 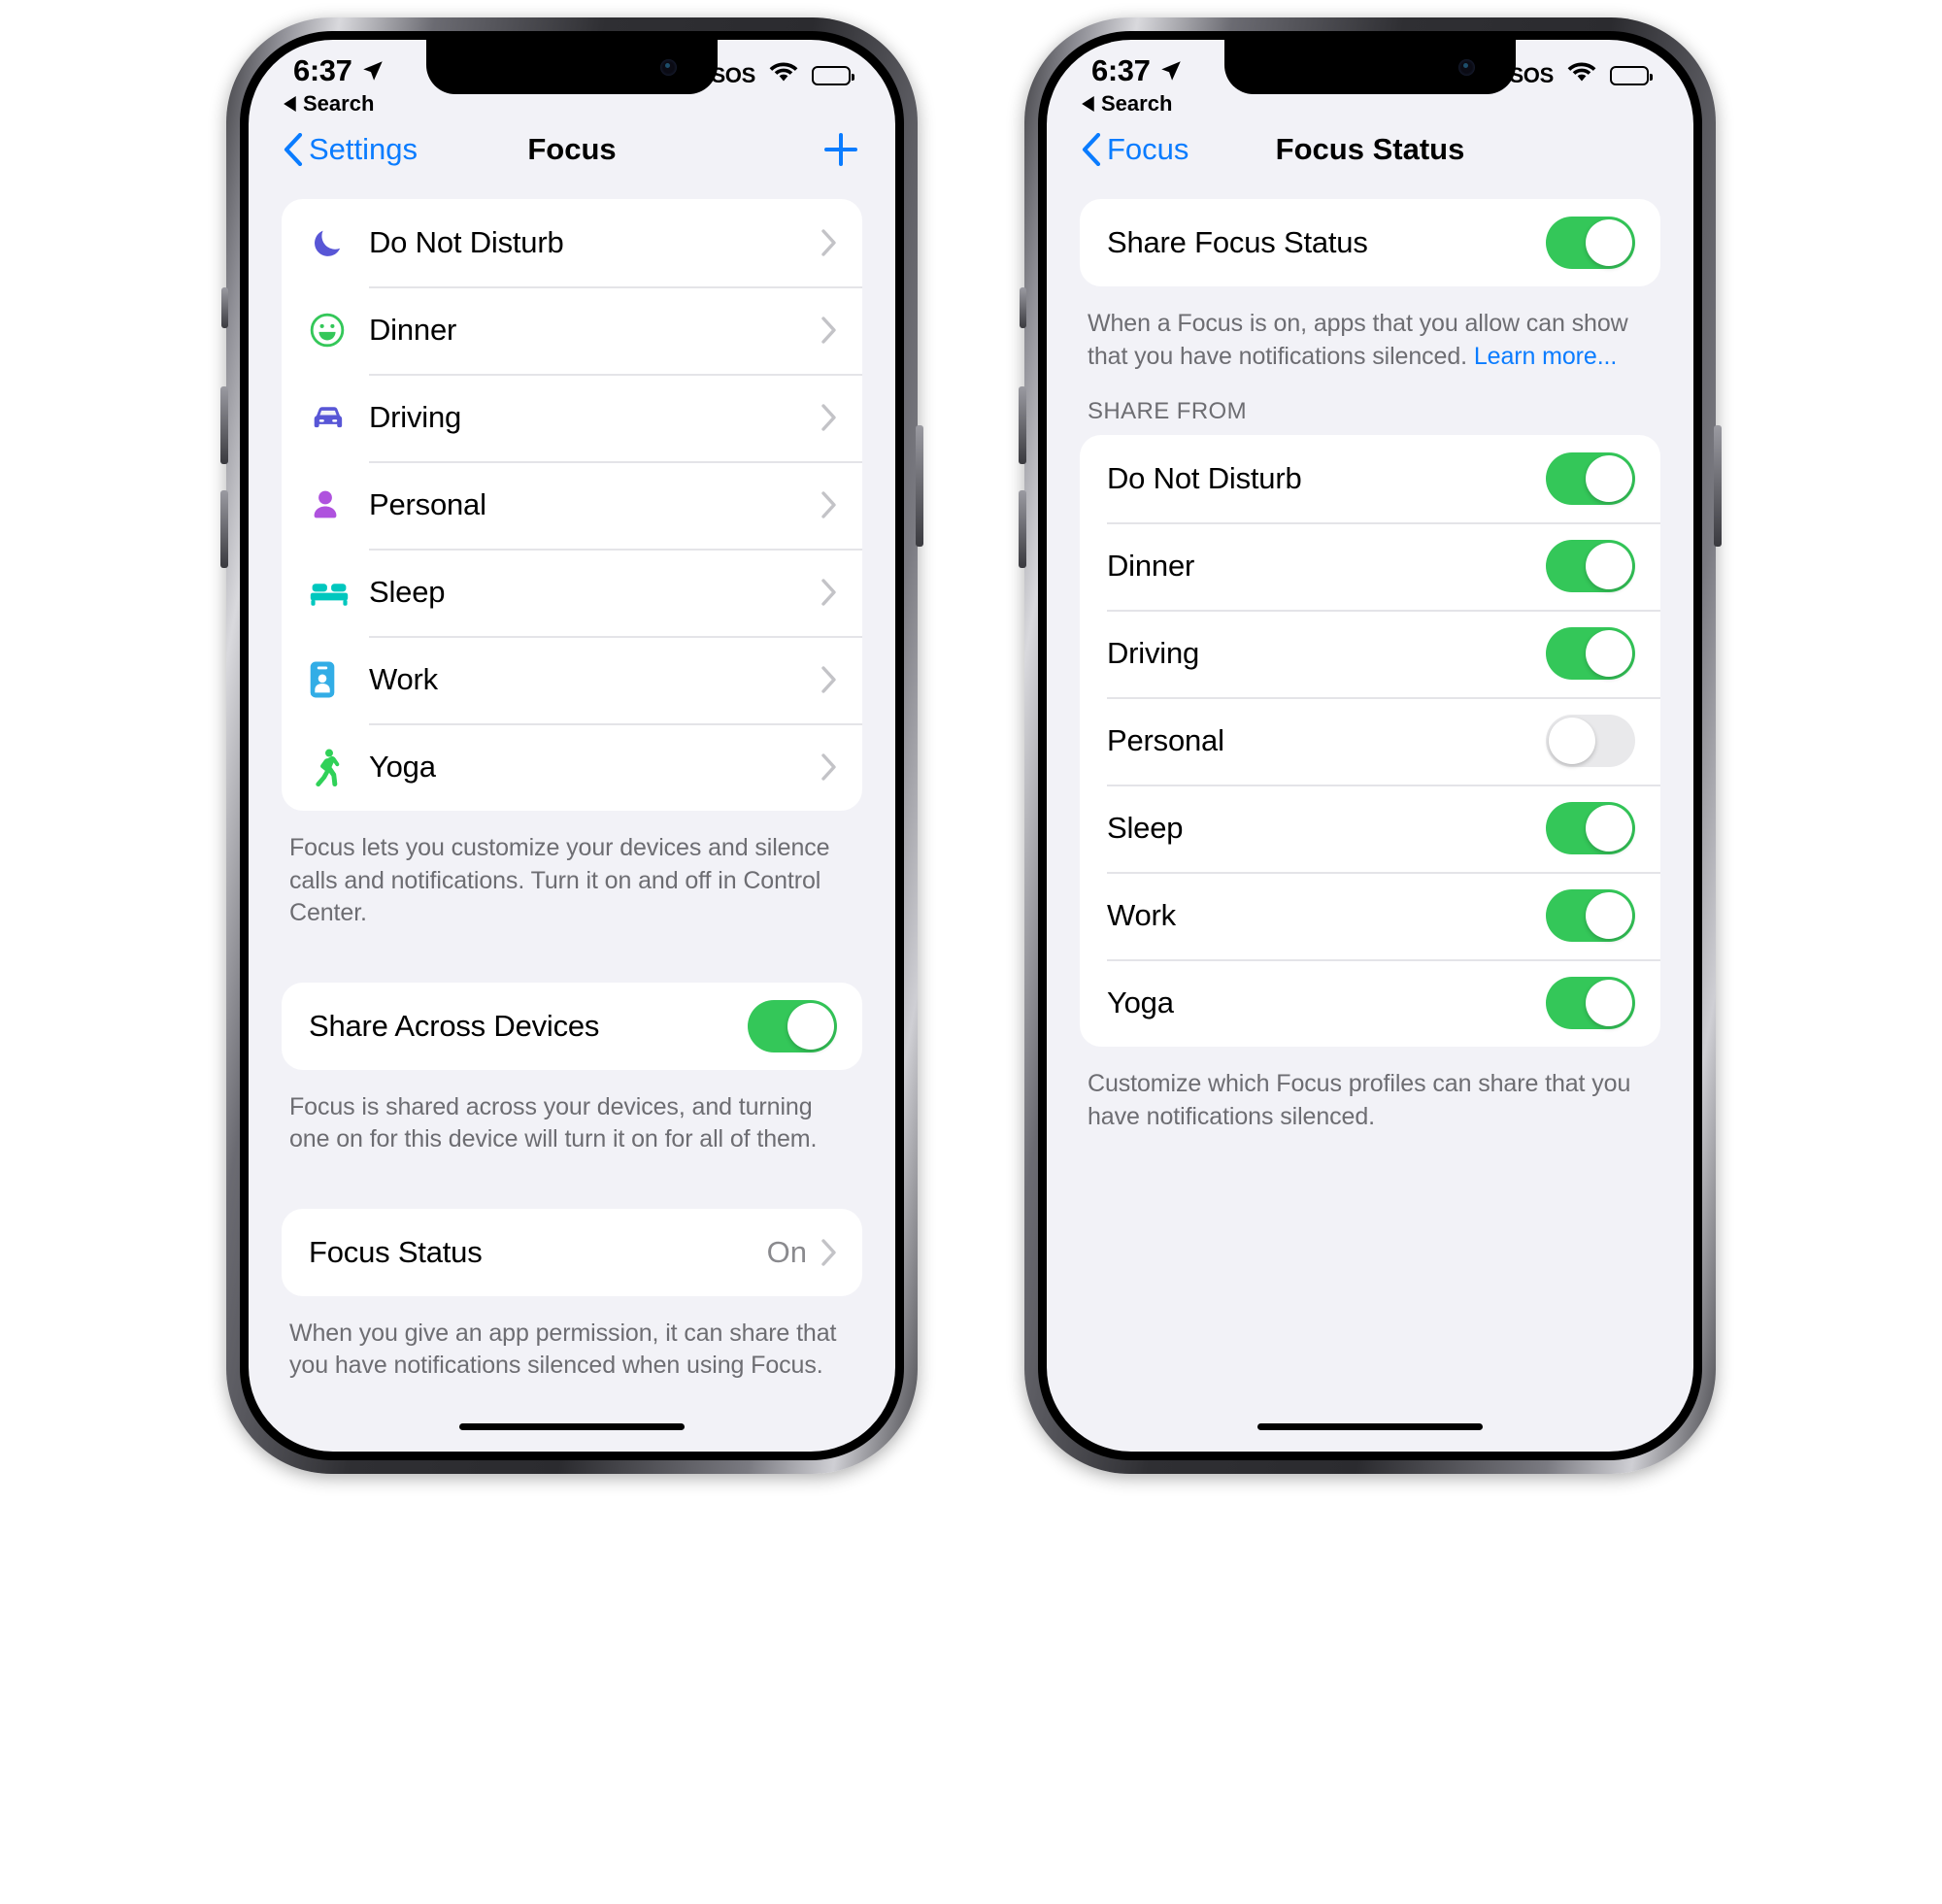 What do you see at coordinates (402, 767) in the screenshot?
I see `list-item-label: Yoga` at bounding box center [402, 767].